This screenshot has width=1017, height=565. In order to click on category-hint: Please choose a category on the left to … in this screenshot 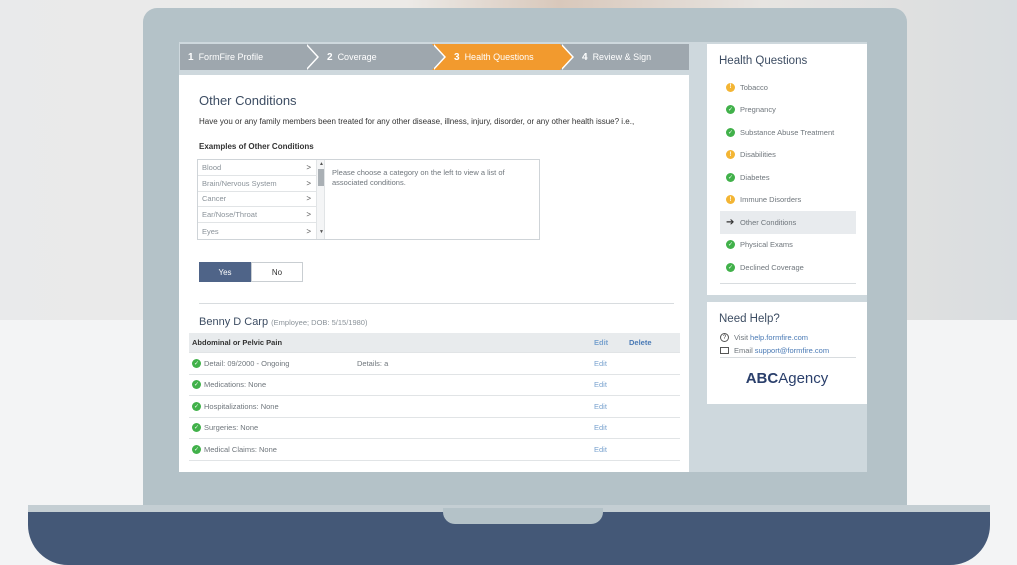, I will do `click(418, 178)`.